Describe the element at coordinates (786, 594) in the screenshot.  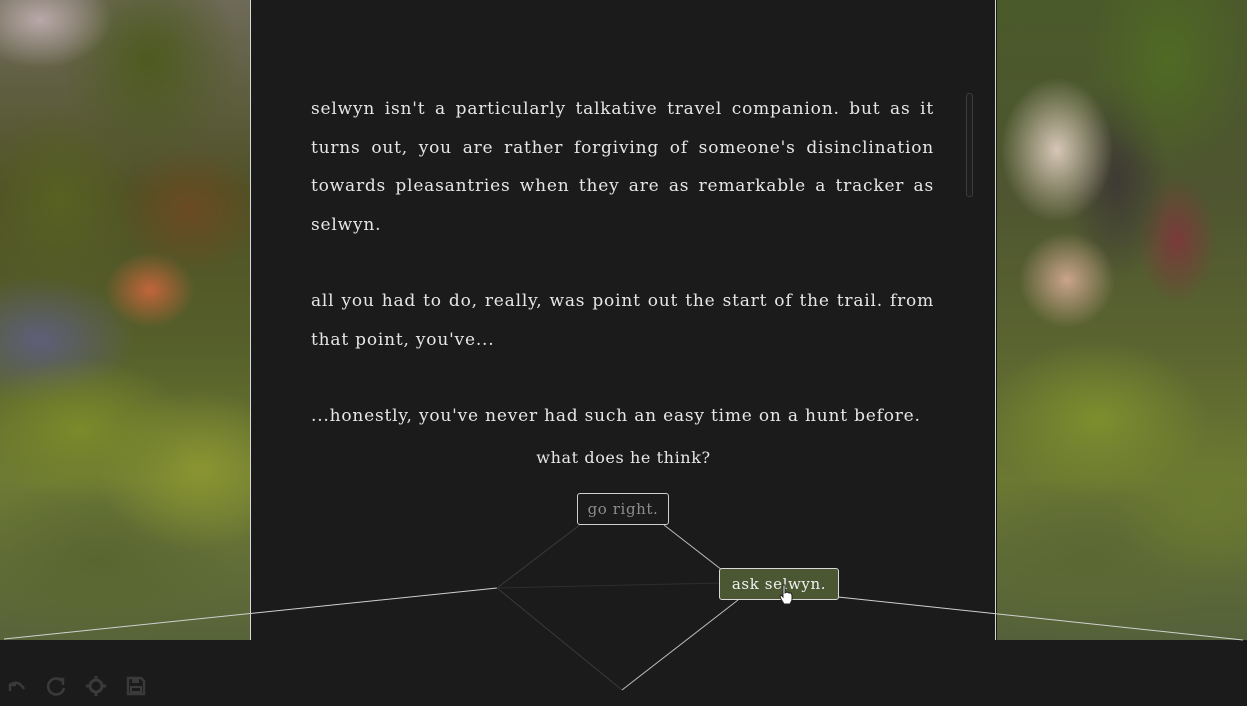
I see `hand-cursor-icon` at that location.